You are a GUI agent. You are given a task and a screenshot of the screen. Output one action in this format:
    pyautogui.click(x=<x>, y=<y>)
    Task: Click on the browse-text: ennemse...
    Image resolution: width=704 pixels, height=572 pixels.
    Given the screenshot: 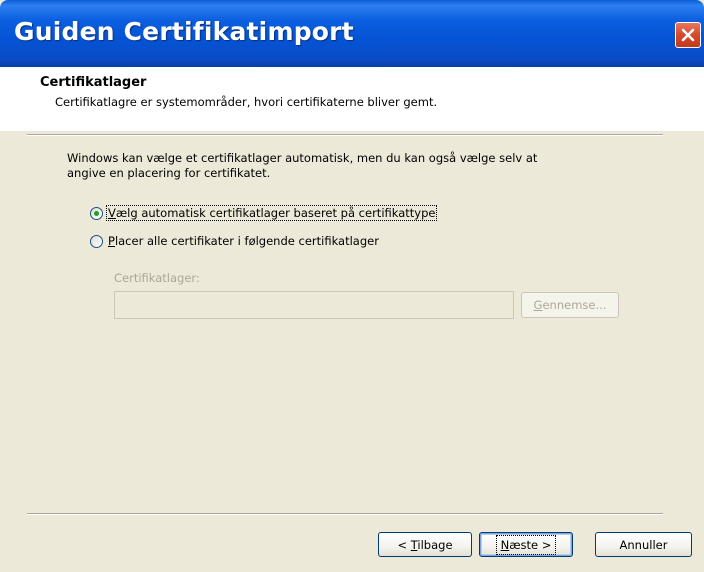 What is the action you would take?
    pyautogui.click(x=574, y=305)
    